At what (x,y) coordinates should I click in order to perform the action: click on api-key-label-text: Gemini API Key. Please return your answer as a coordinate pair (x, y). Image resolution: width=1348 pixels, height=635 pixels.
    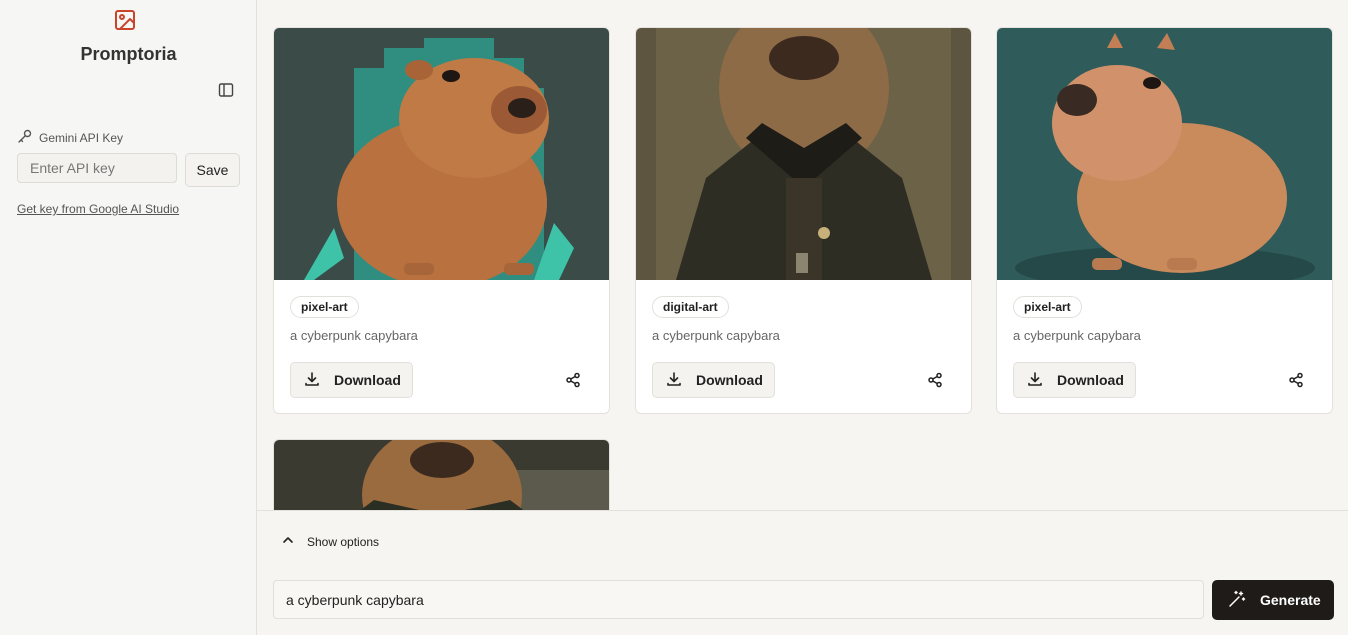
    Looking at the image, I should click on (81, 137).